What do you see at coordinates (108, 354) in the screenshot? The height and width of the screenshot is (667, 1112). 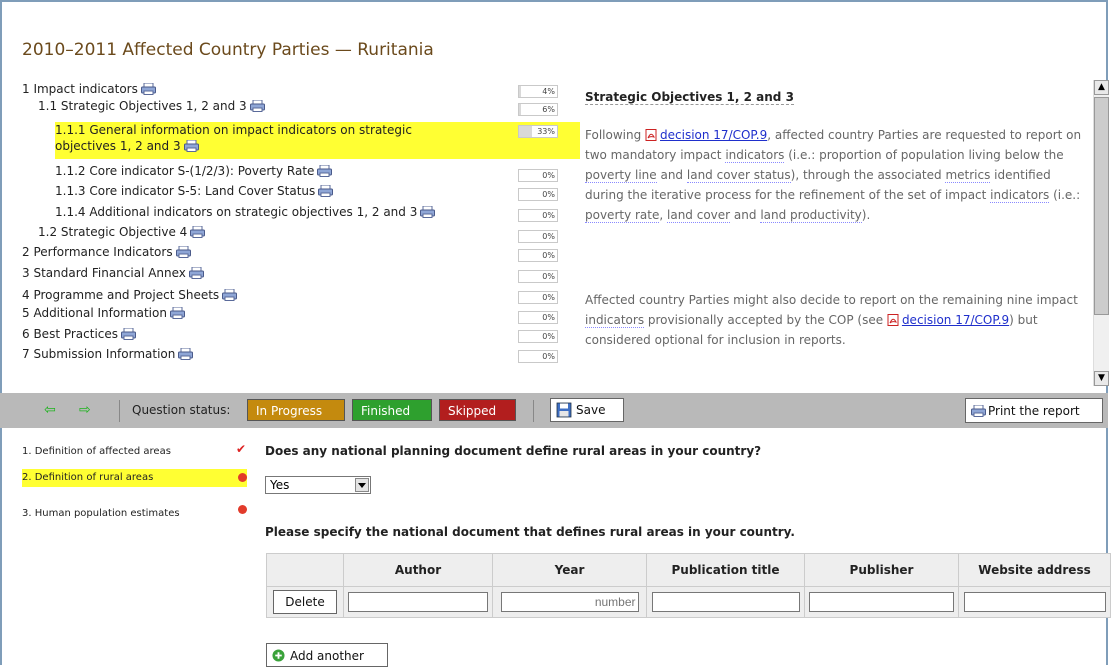 I see `tree-item-submission-information: 7 Submission Information` at bounding box center [108, 354].